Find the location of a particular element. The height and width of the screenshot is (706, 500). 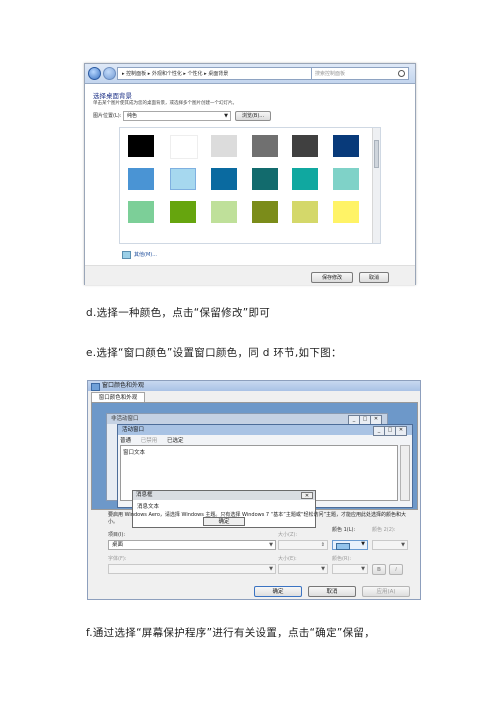

window-icon is located at coordinates (95, 387).